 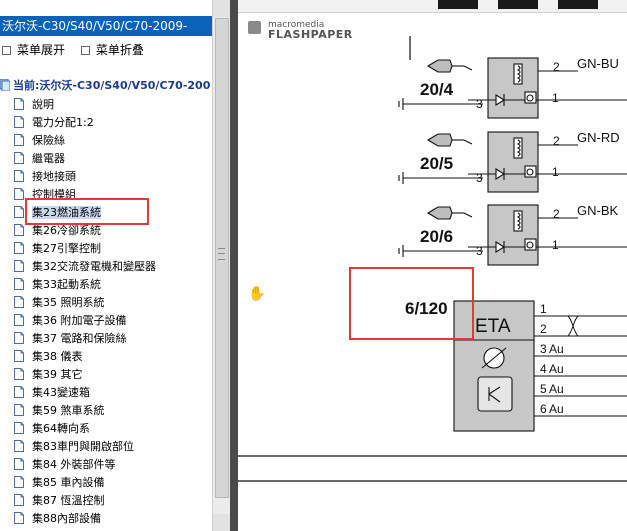 I want to click on tree-item-label: 集43變速箱, so click(x=61, y=392).